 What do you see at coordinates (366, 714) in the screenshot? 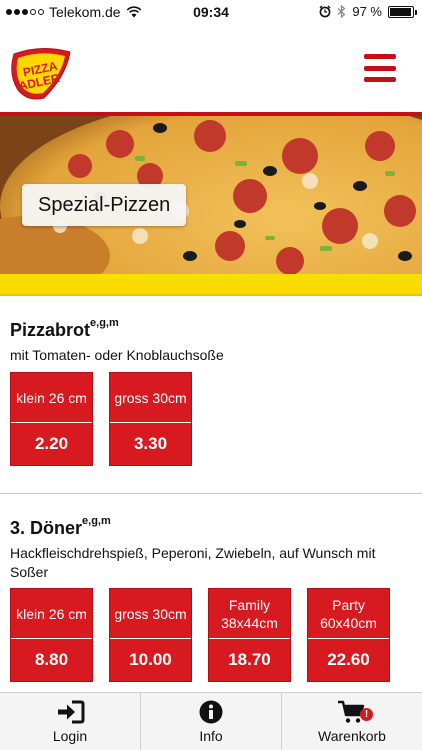
I see `cart-alert-badge: !` at bounding box center [366, 714].